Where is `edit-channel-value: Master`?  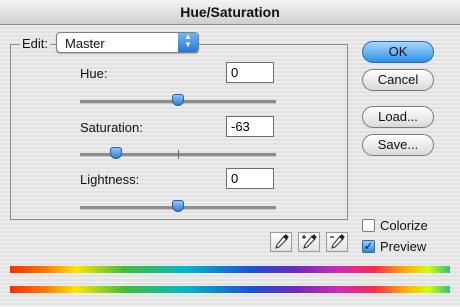 edit-channel-value: Master is located at coordinates (85, 43).